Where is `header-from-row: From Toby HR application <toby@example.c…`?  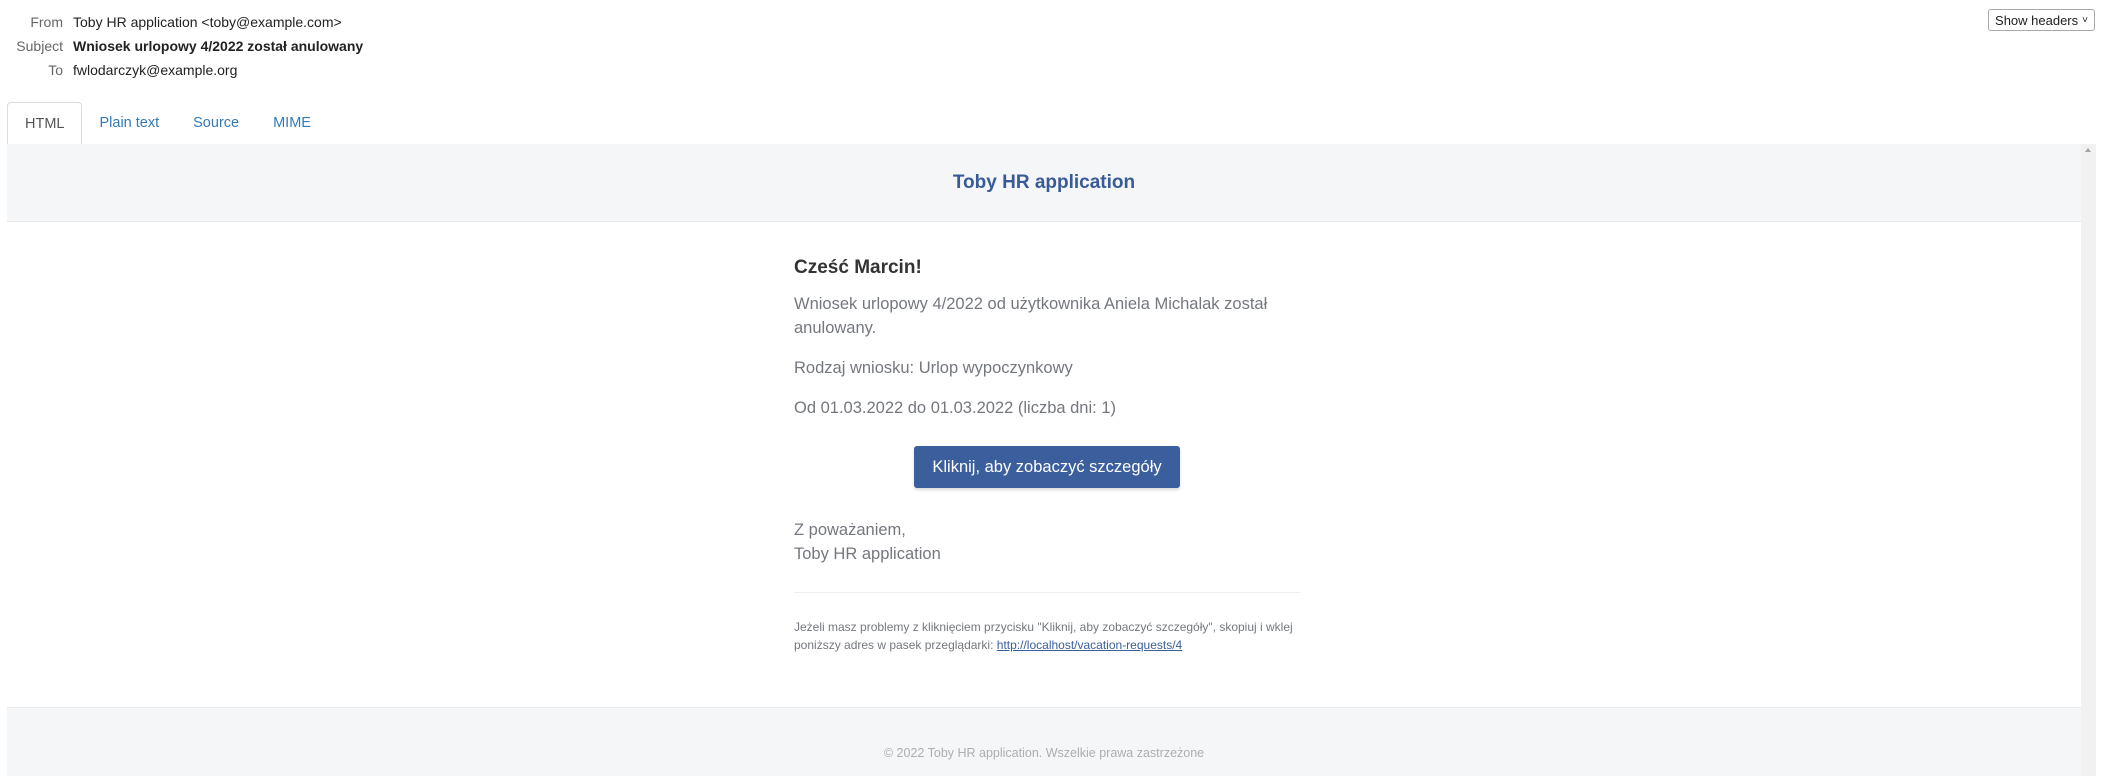 header-from-row: From Toby HR application <toby@example.c… is located at coordinates (181, 22).